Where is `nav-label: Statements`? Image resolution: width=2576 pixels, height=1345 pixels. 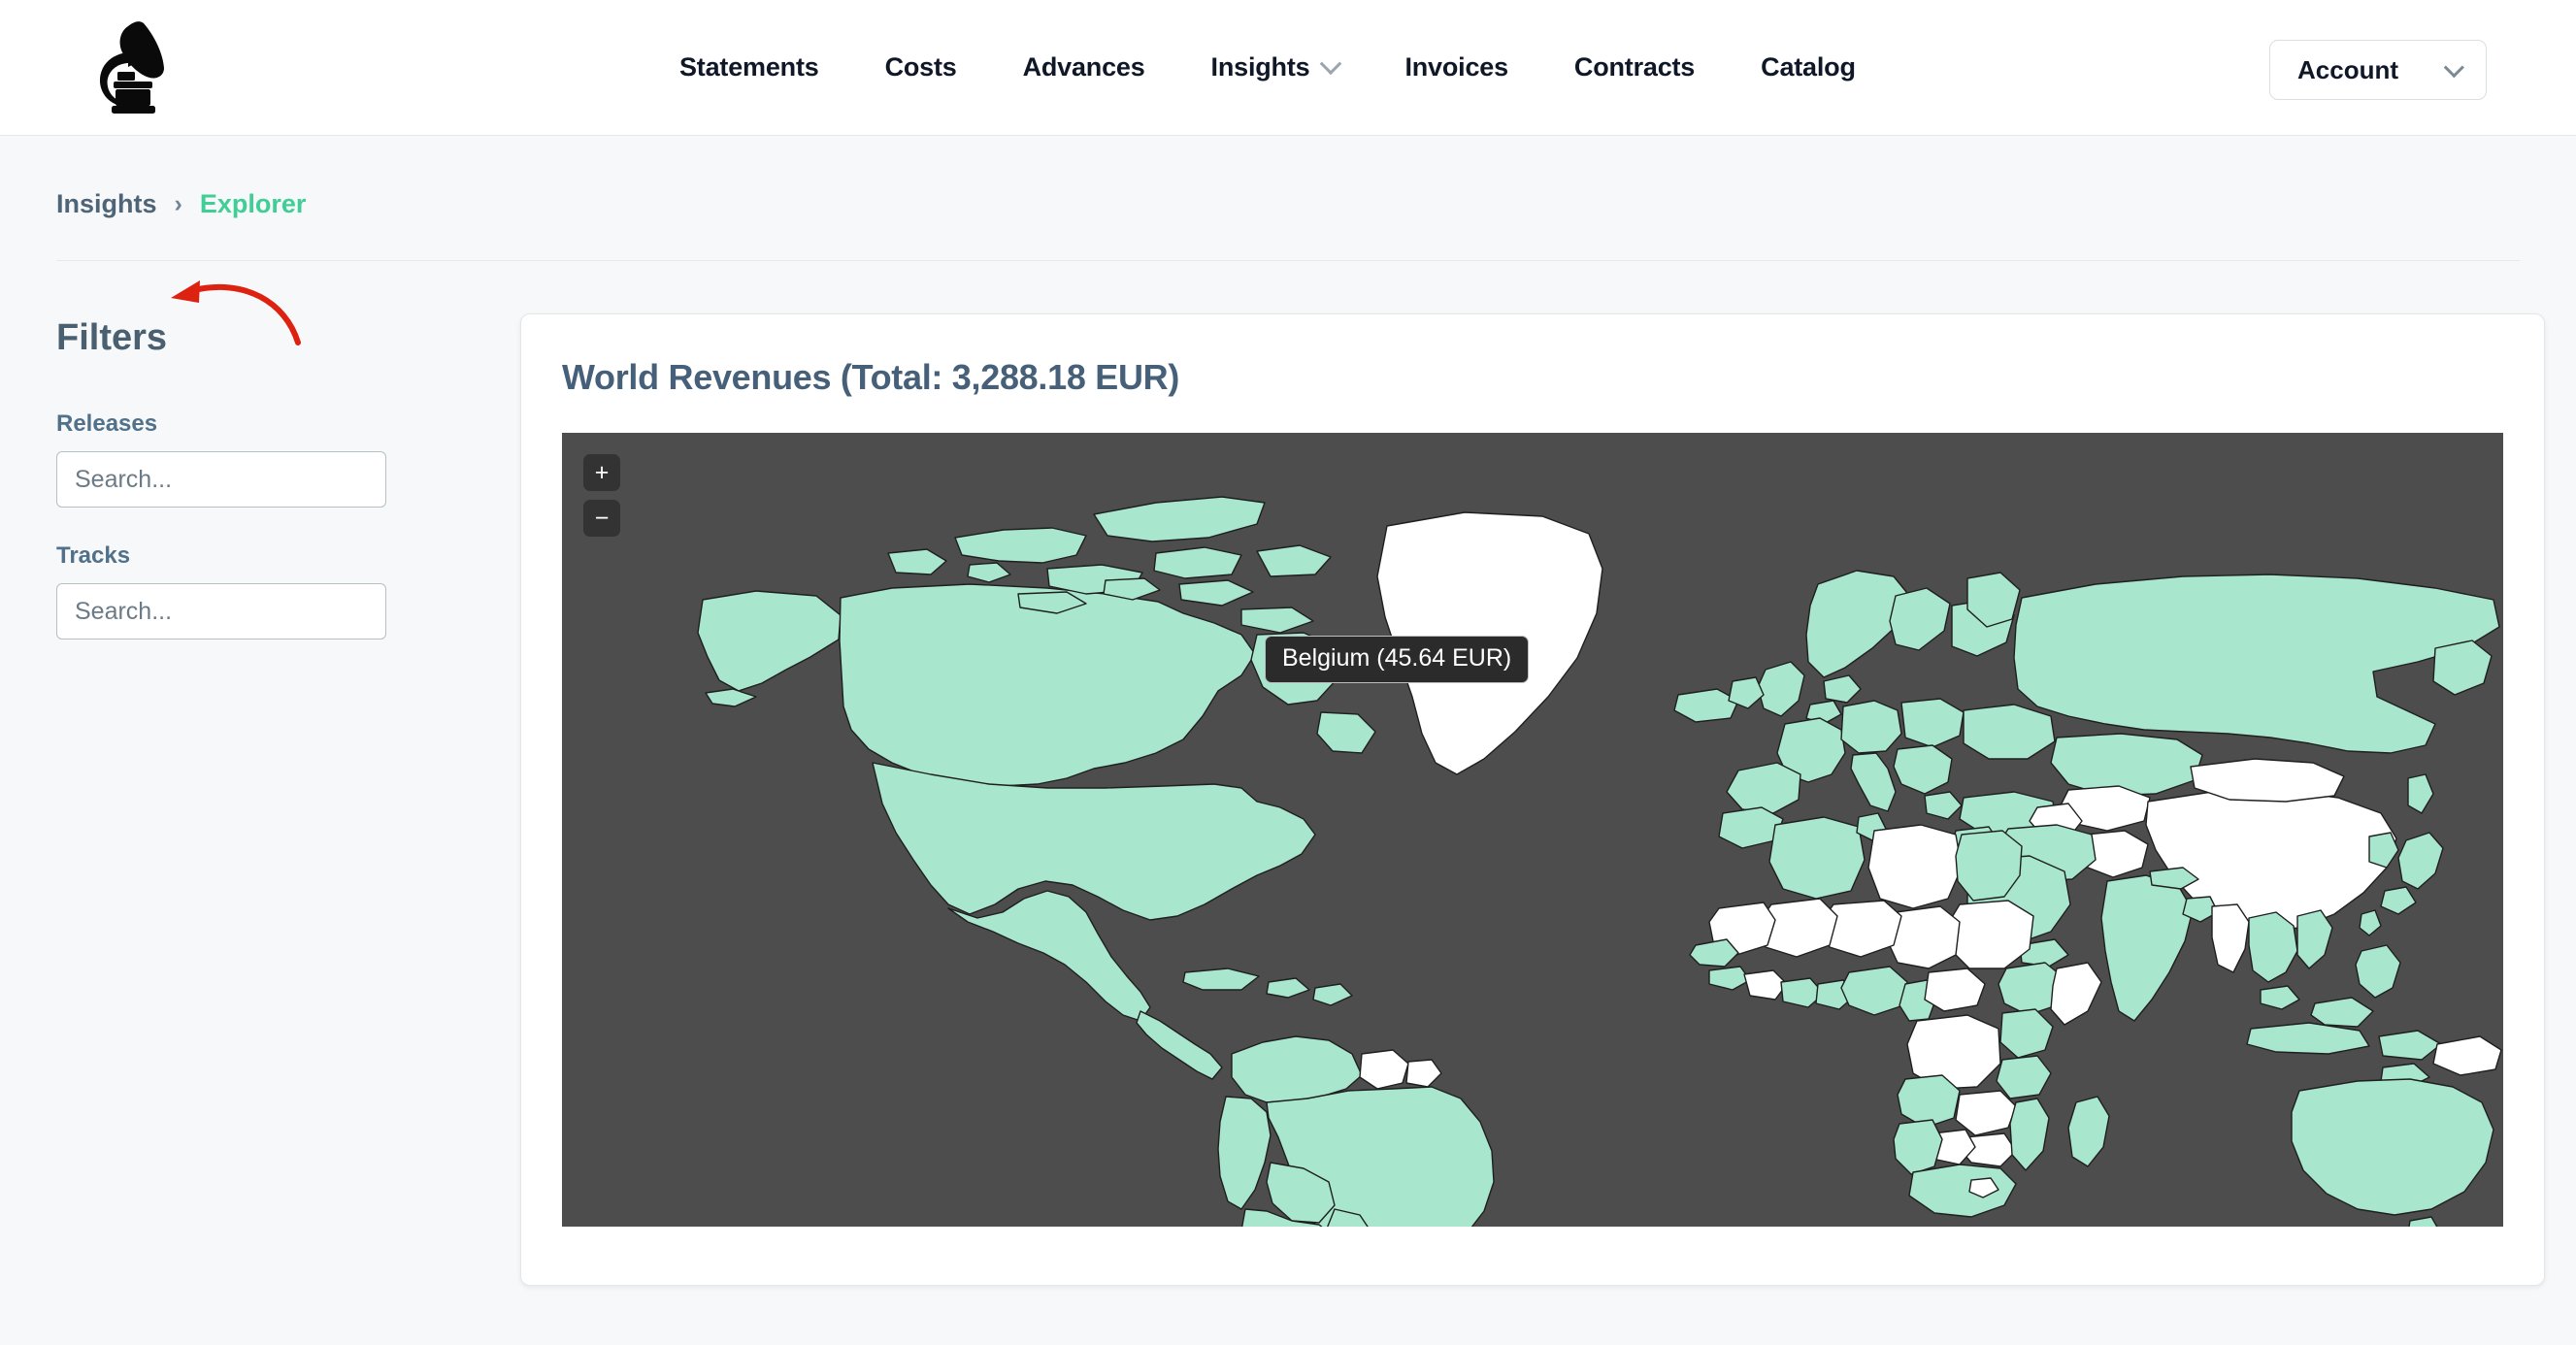
nav-label: Statements is located at coordinates (749, 67).